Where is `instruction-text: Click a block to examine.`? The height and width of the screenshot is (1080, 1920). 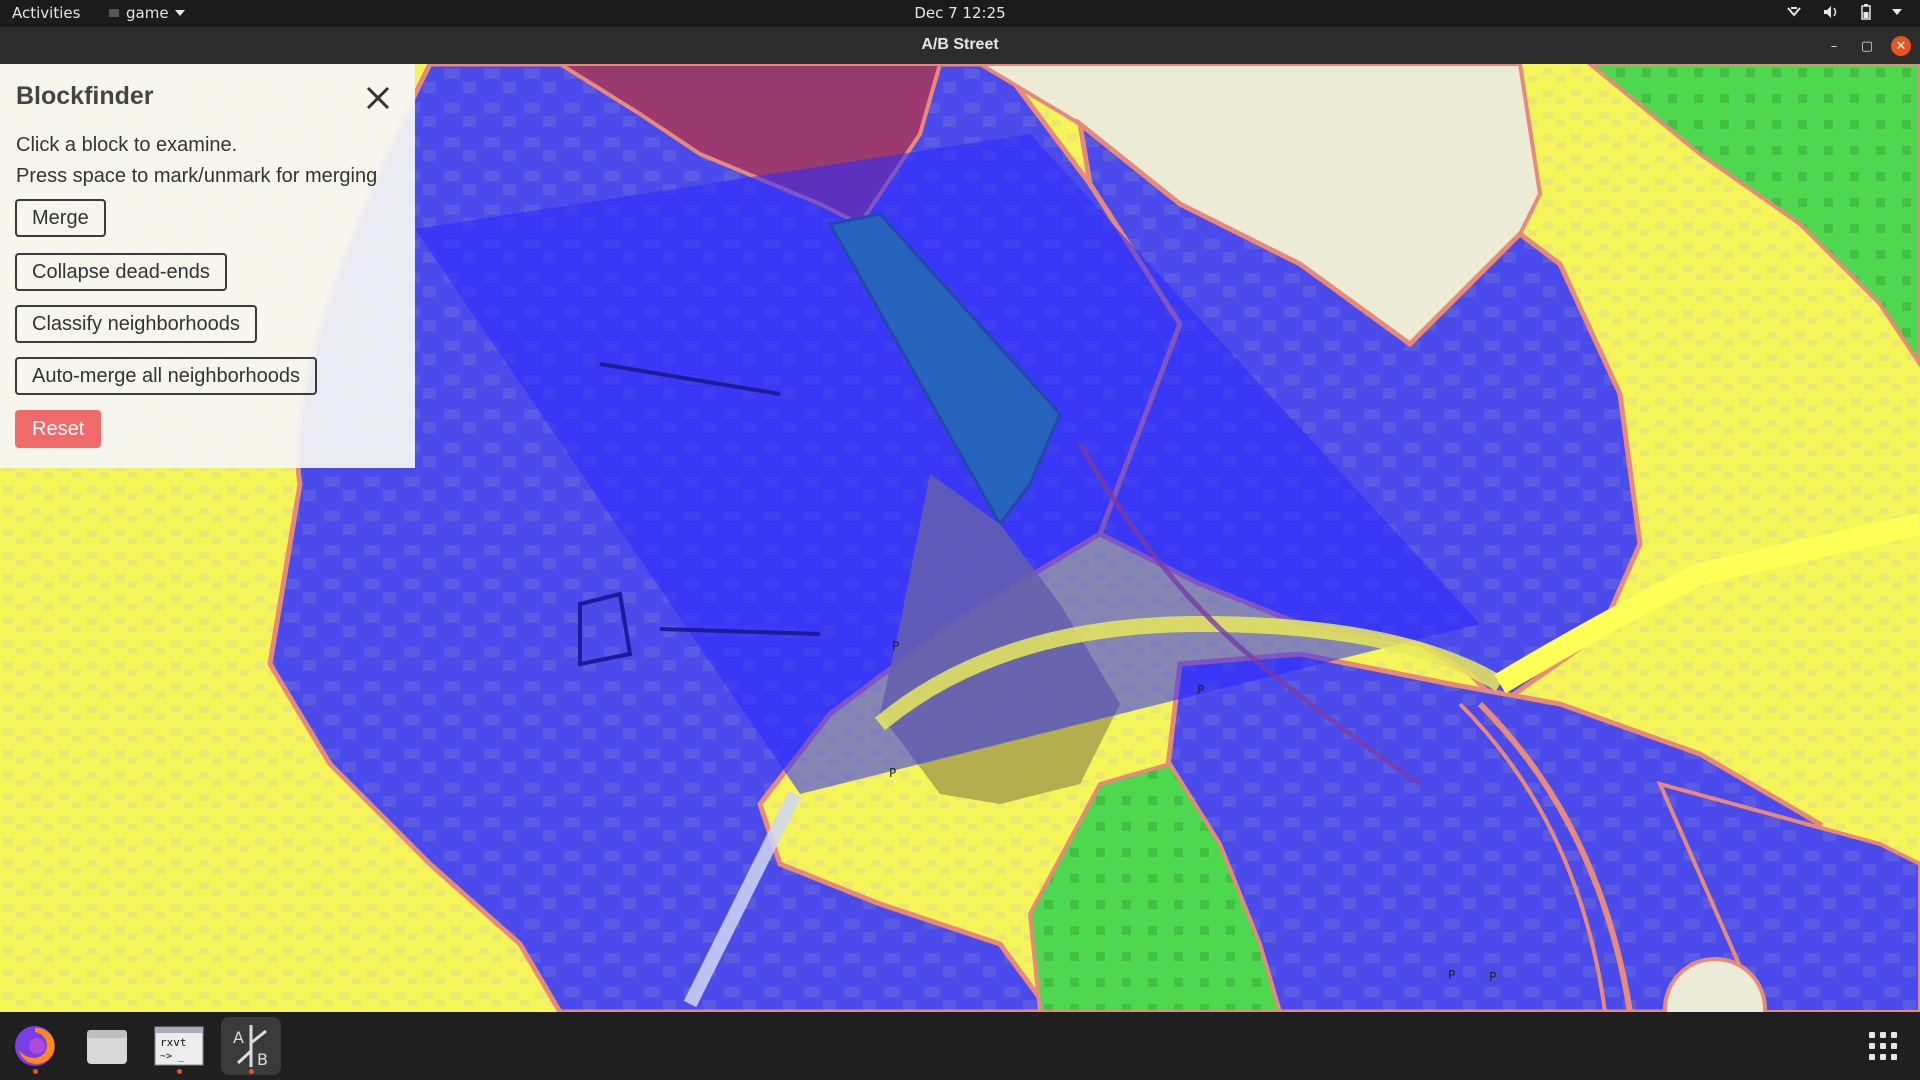 instruction-text: Click a block to examine. is located at coordinates (127, 145).